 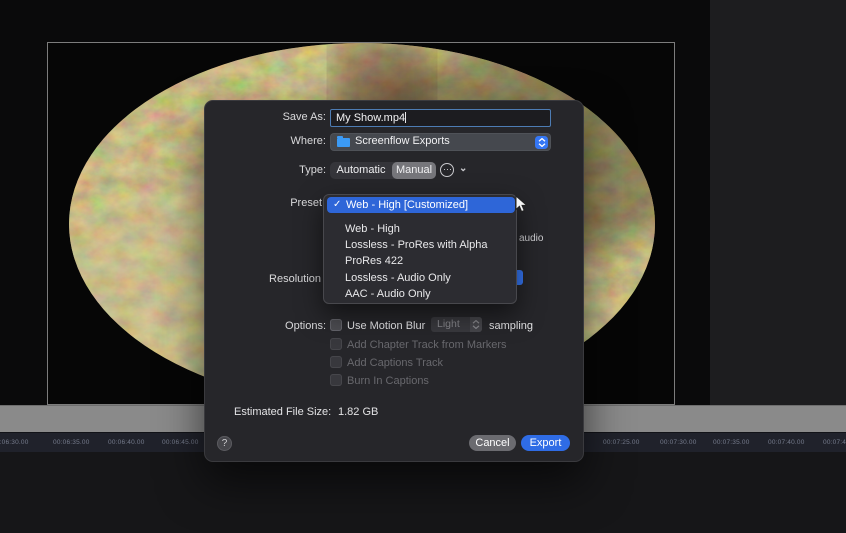 I want to click on where-label: Where:, so click(x=308, y=141).